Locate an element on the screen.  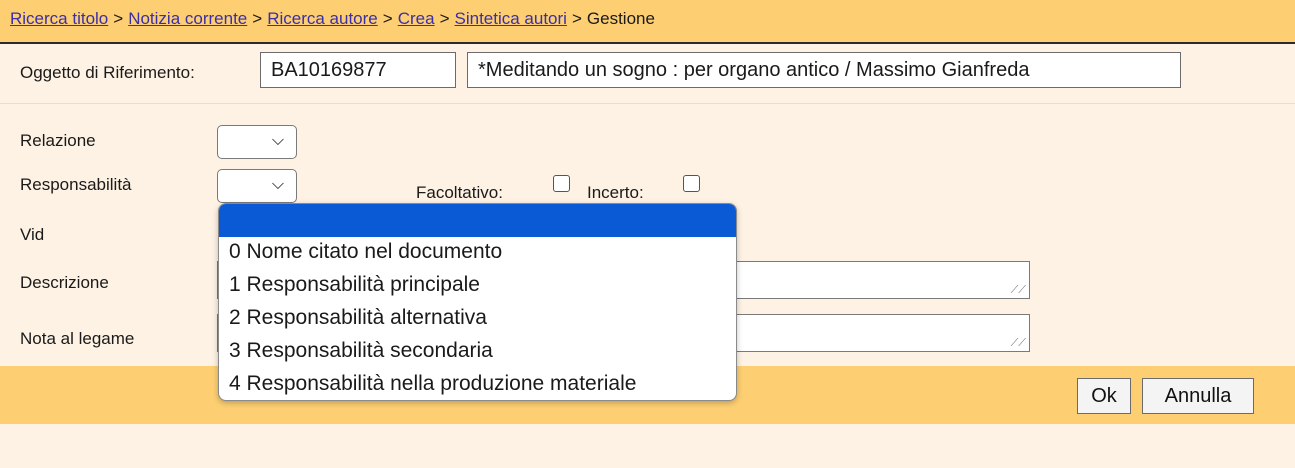
relazione-label: Relazione is located at coordinates (58, 140).